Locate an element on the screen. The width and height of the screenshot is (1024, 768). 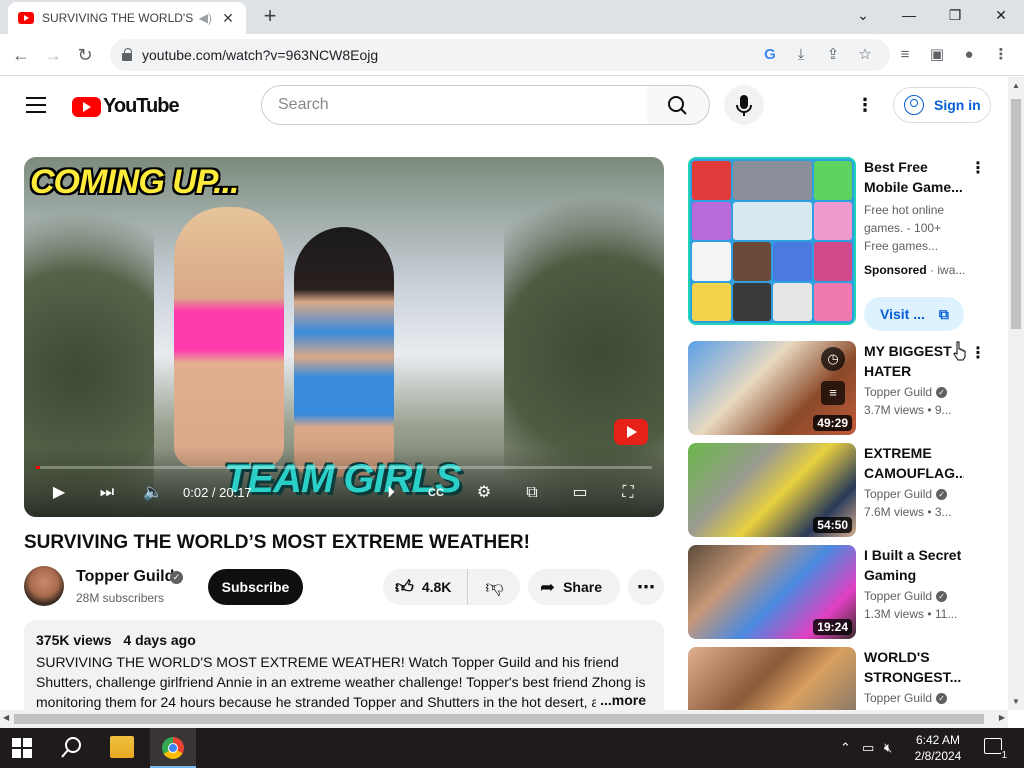
volume-icon: 🔈 is located at coordinates (153, 493).